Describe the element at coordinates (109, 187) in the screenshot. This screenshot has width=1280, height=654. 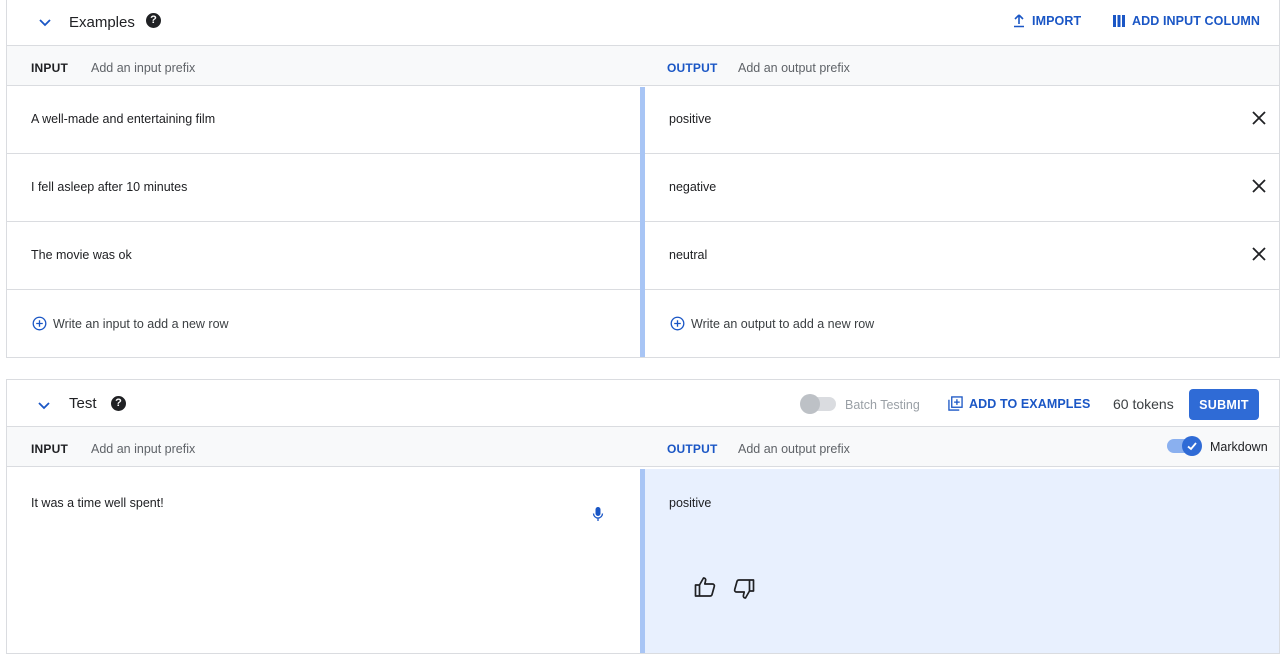
I see `example-input-cell: I fell asleep after 10 minutes` at that location.